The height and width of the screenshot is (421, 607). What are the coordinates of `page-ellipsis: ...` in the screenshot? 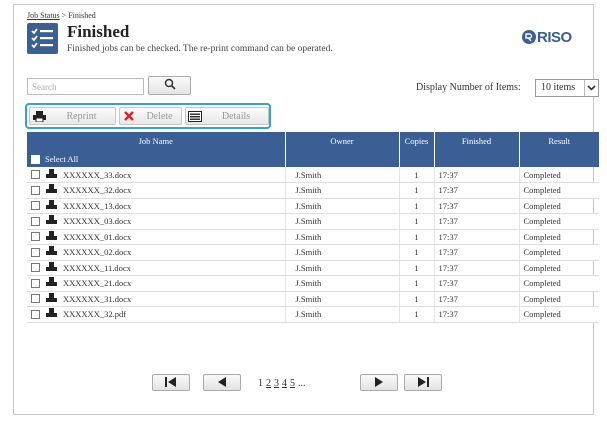 It's located at (302, 383).